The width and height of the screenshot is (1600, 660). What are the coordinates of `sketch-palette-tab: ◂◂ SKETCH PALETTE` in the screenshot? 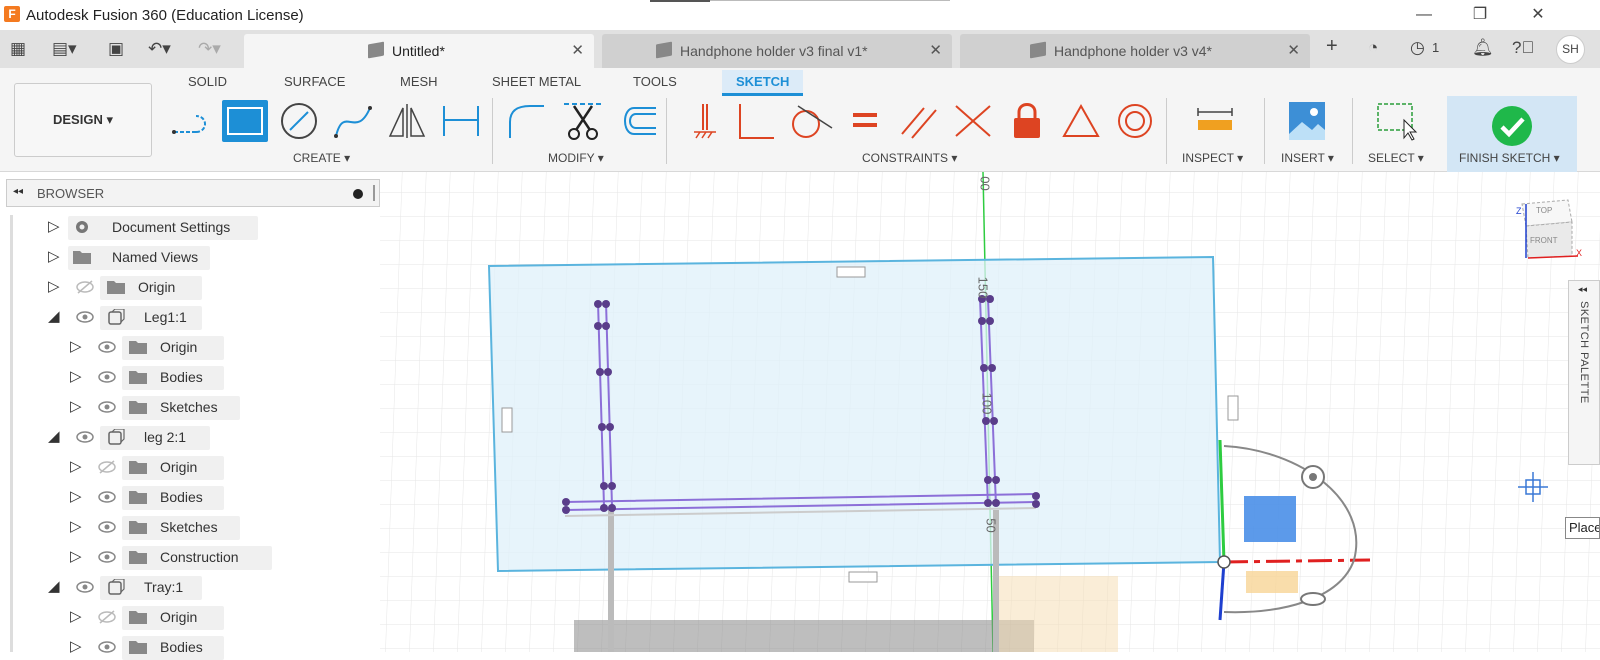 It's located at (1584, 372).